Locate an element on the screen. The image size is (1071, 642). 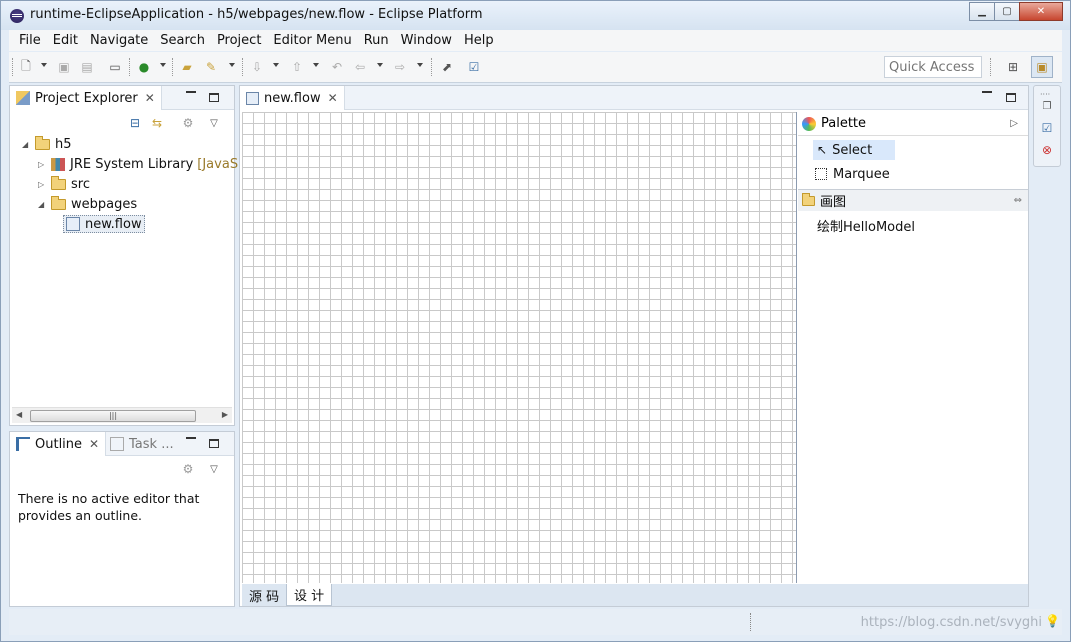
run-icon: ● is located at coordinates (144, 67).